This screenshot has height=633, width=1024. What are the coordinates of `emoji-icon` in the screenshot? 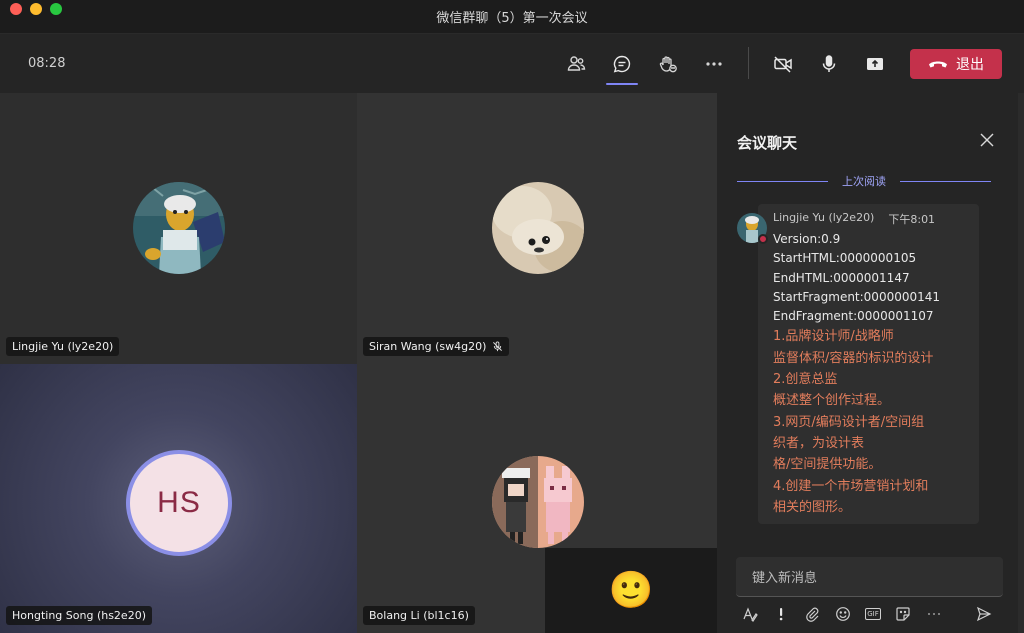 It's located at (843, 614).